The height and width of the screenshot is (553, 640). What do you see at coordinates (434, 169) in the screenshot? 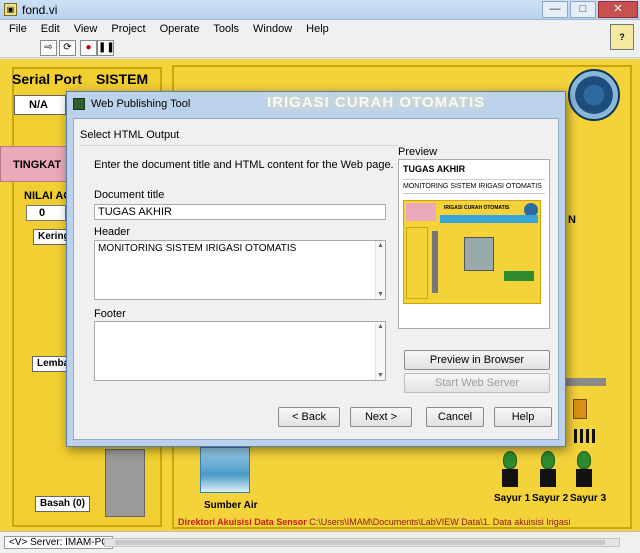
I see `preview-title: TUGAS AKHIR` at bounding box center [434, 169].